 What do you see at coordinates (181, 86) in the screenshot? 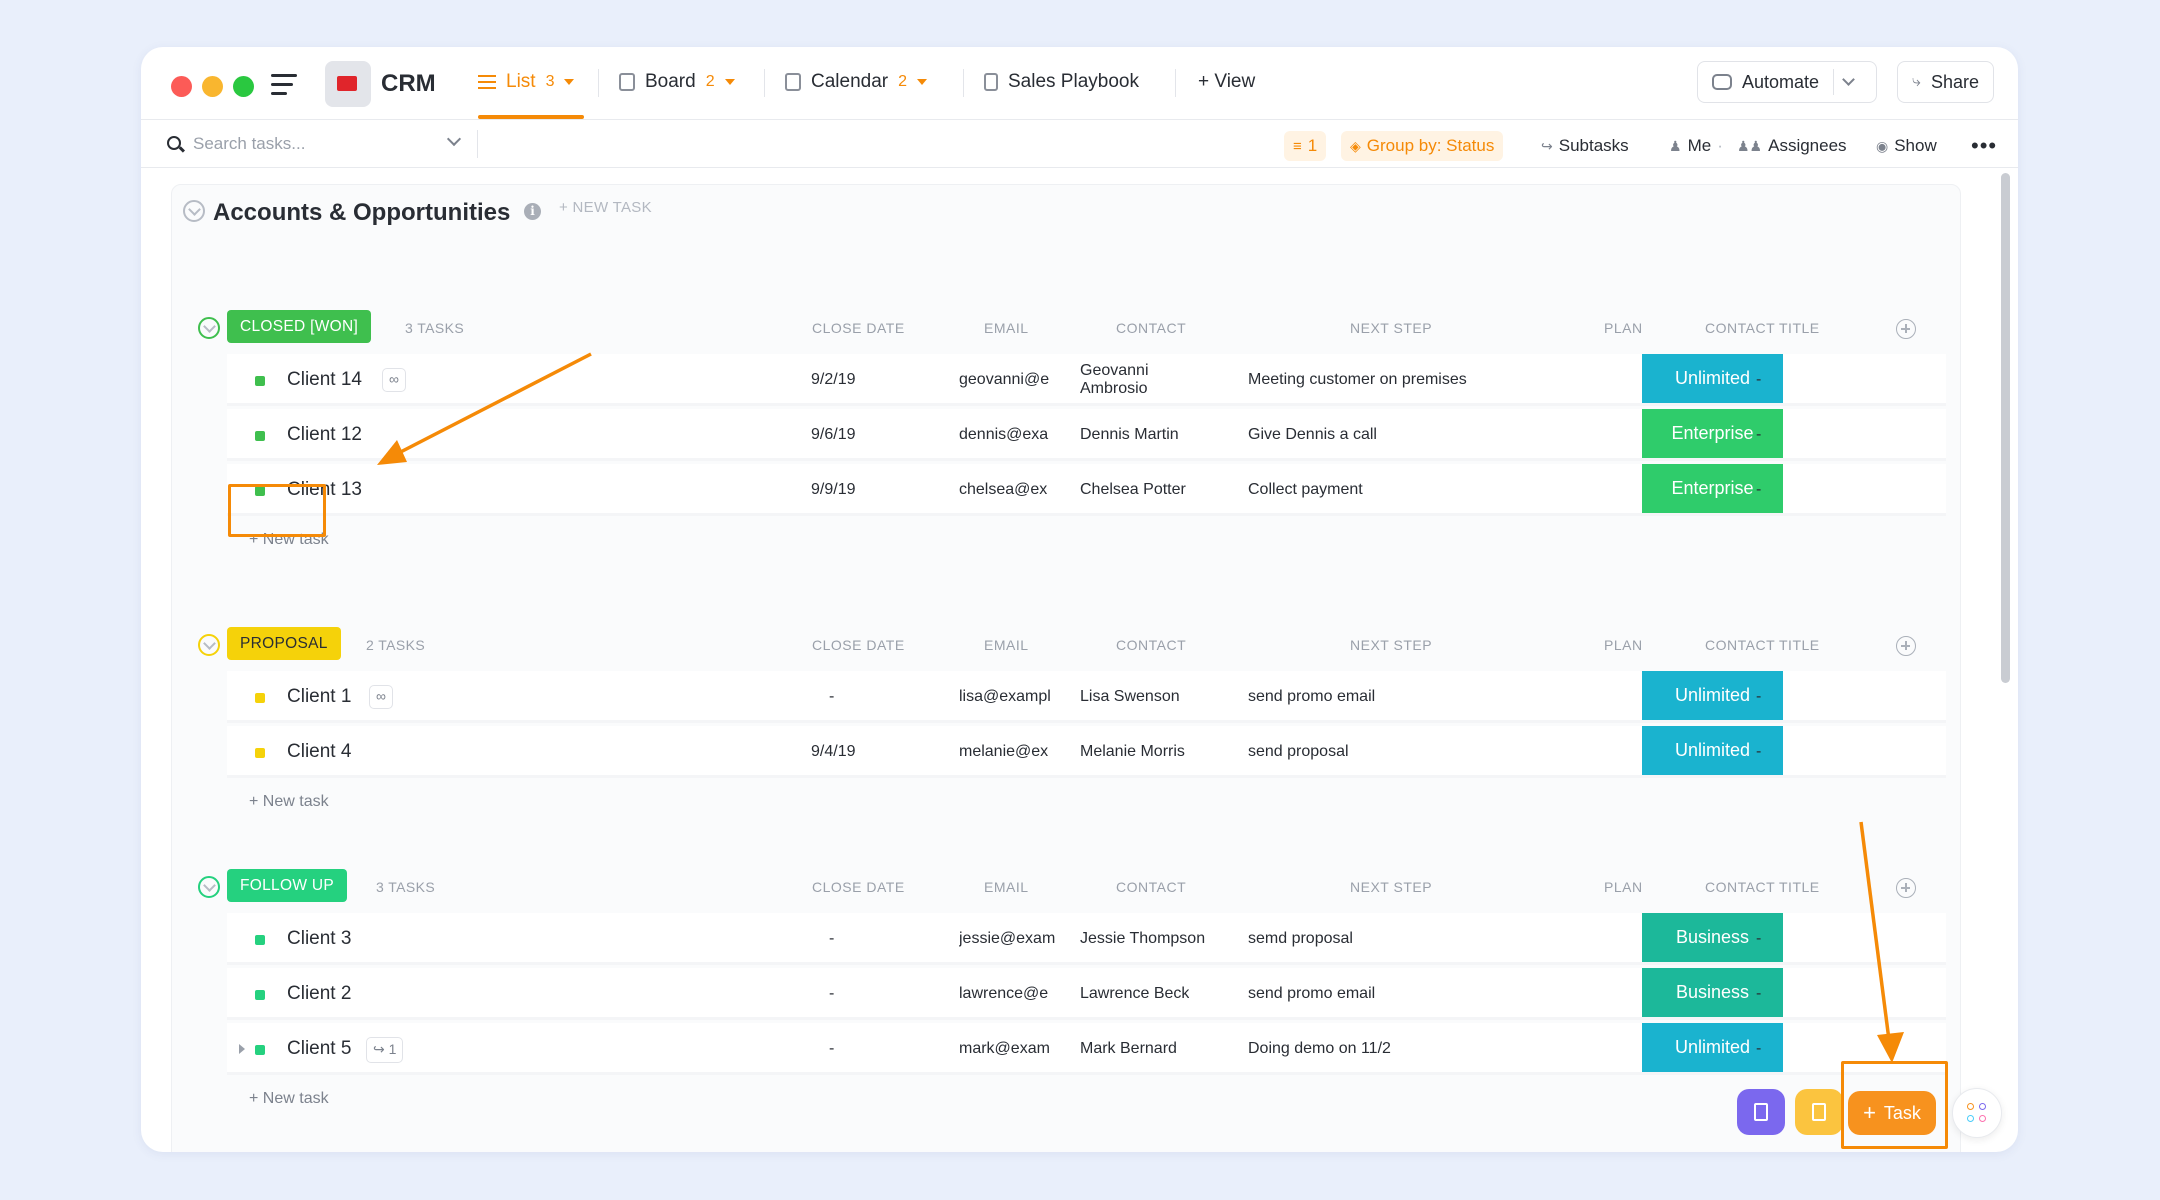
I see `close-window-button` at bounding box center [181, 86].